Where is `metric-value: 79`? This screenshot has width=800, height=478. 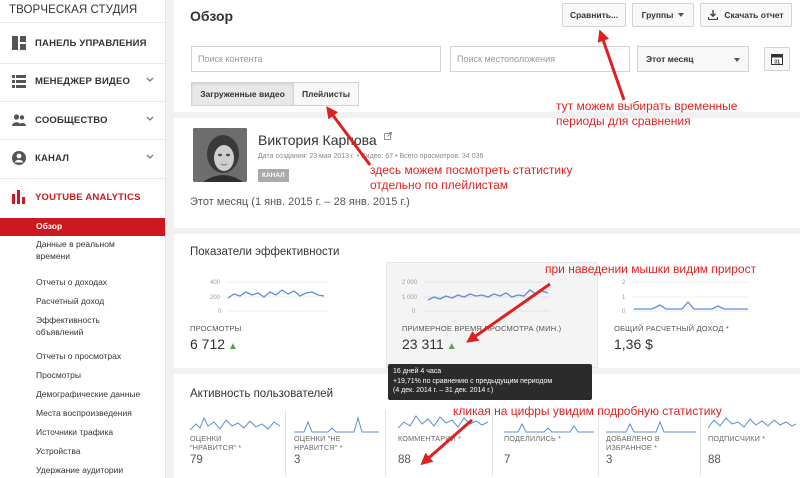 metric-value: 79 is located at coordinates (235, 460).